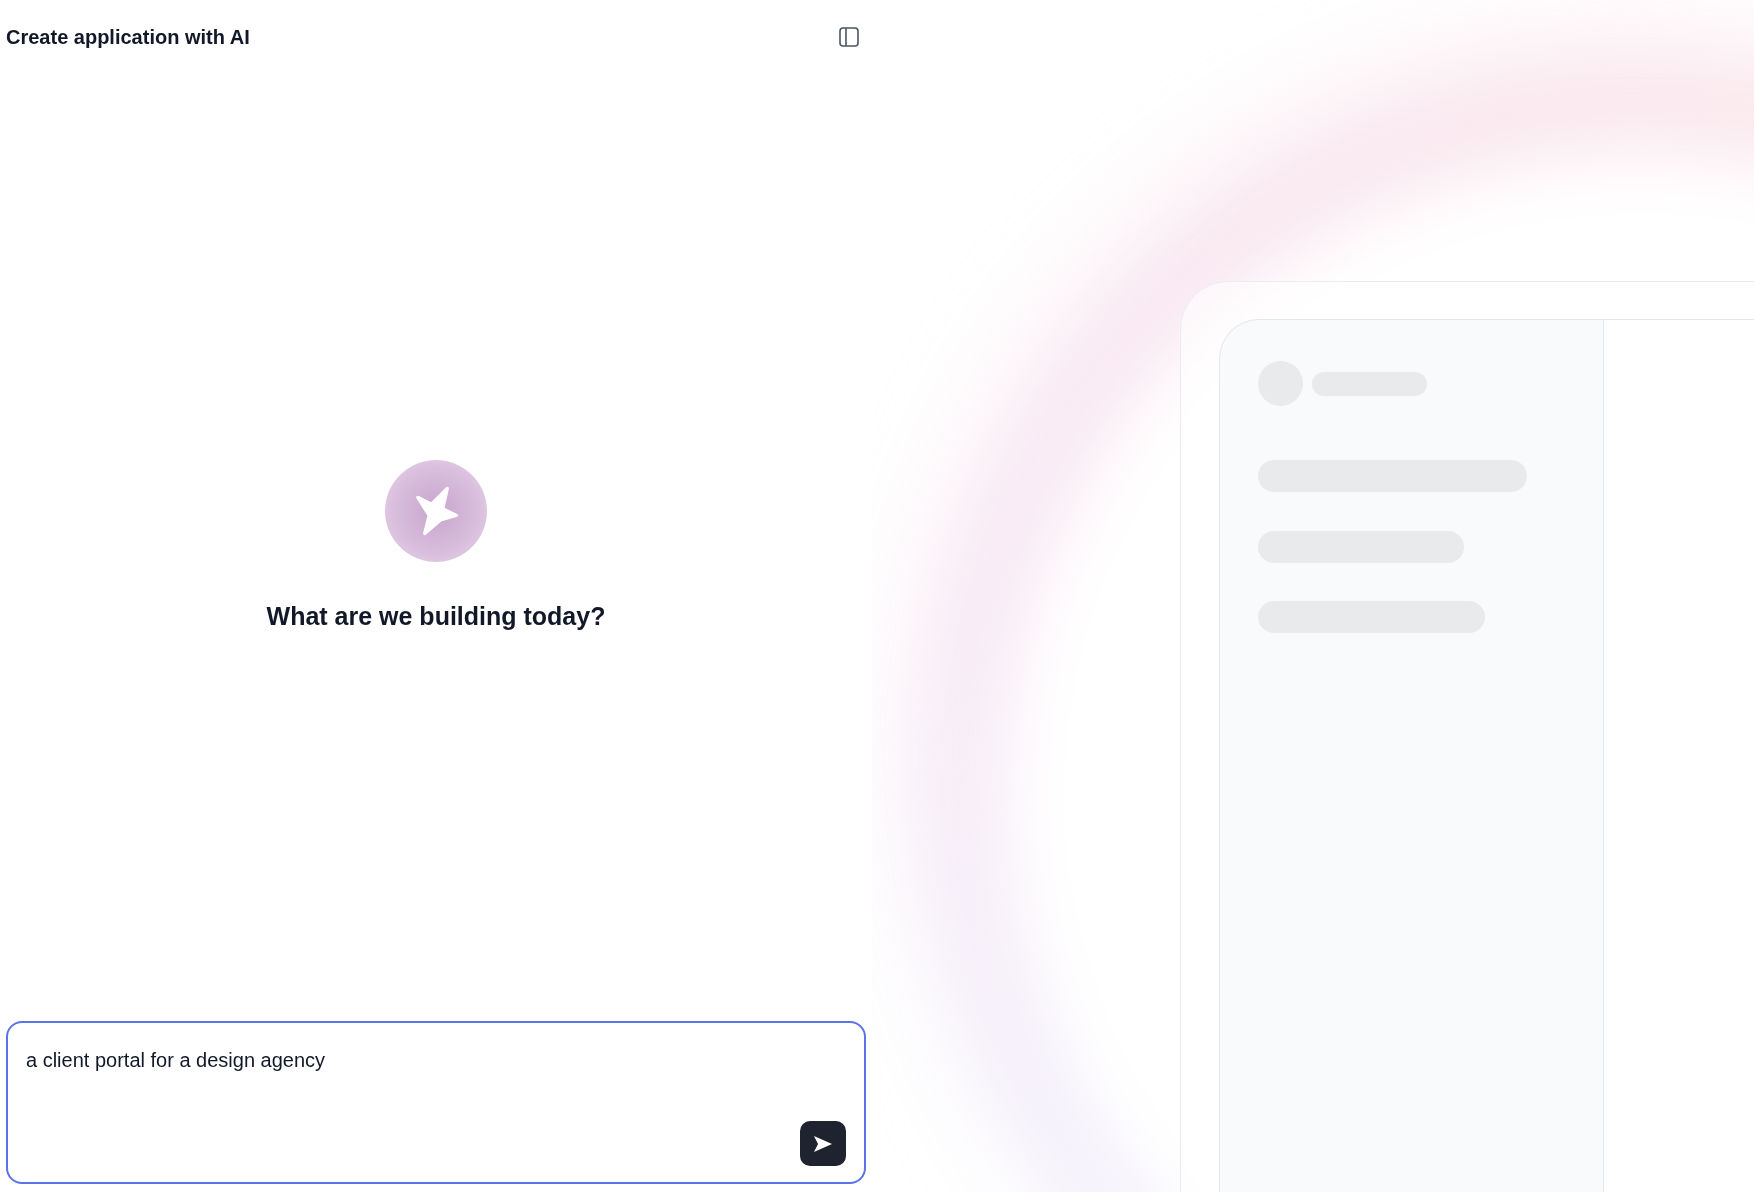 This screenshot has height=1192, width=1754. Describe the element at coordinates (436, 1102) in the screenshot. I see `prompt-input-field: a client portal for a design agency` at that location.